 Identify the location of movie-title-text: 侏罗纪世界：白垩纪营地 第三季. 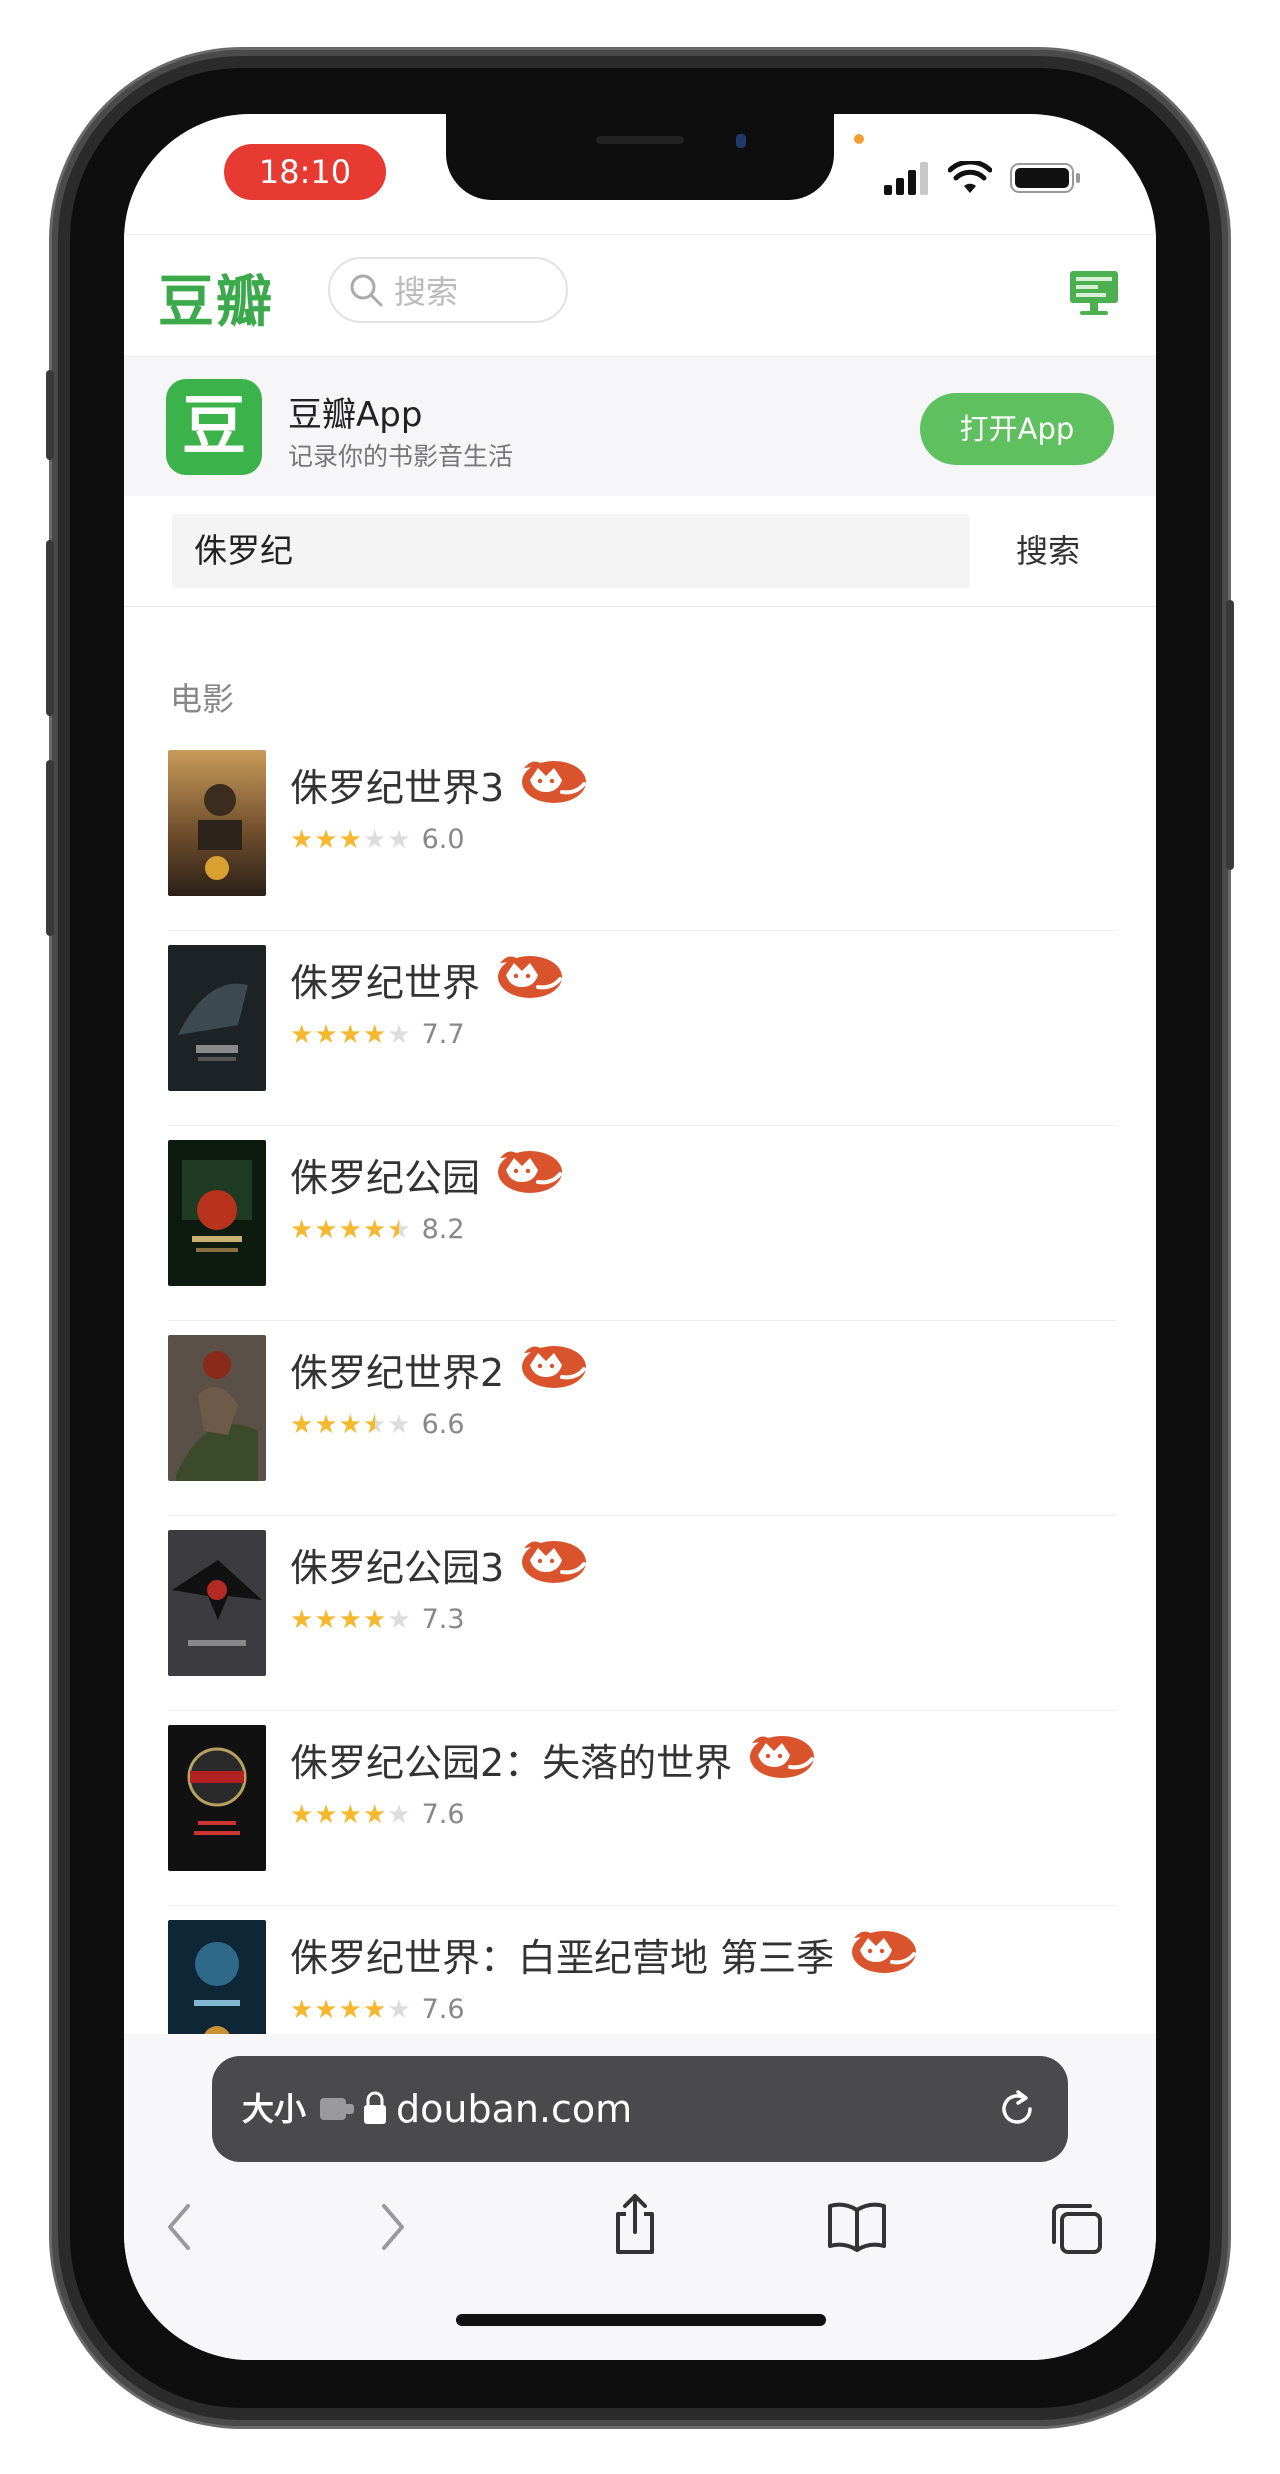
(562, 1958).